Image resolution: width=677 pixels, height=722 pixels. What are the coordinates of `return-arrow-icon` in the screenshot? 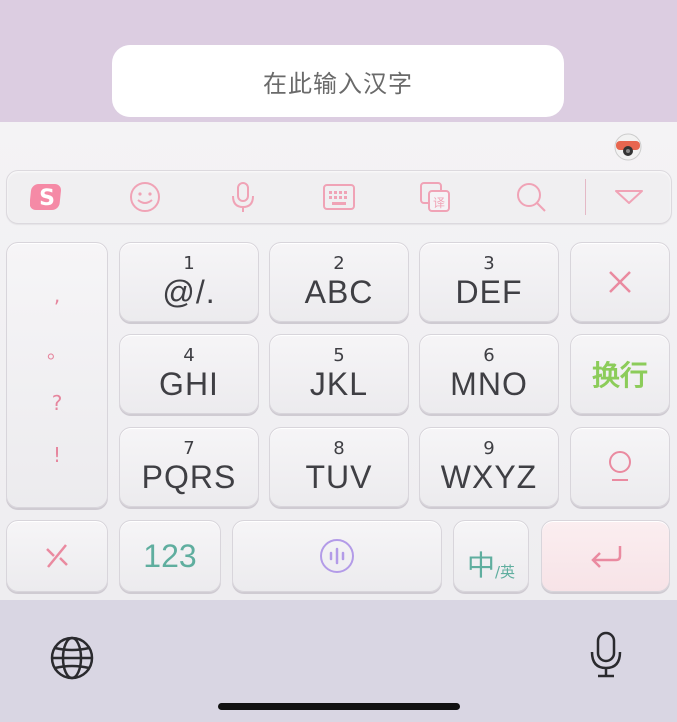 It's located at (605, 557).